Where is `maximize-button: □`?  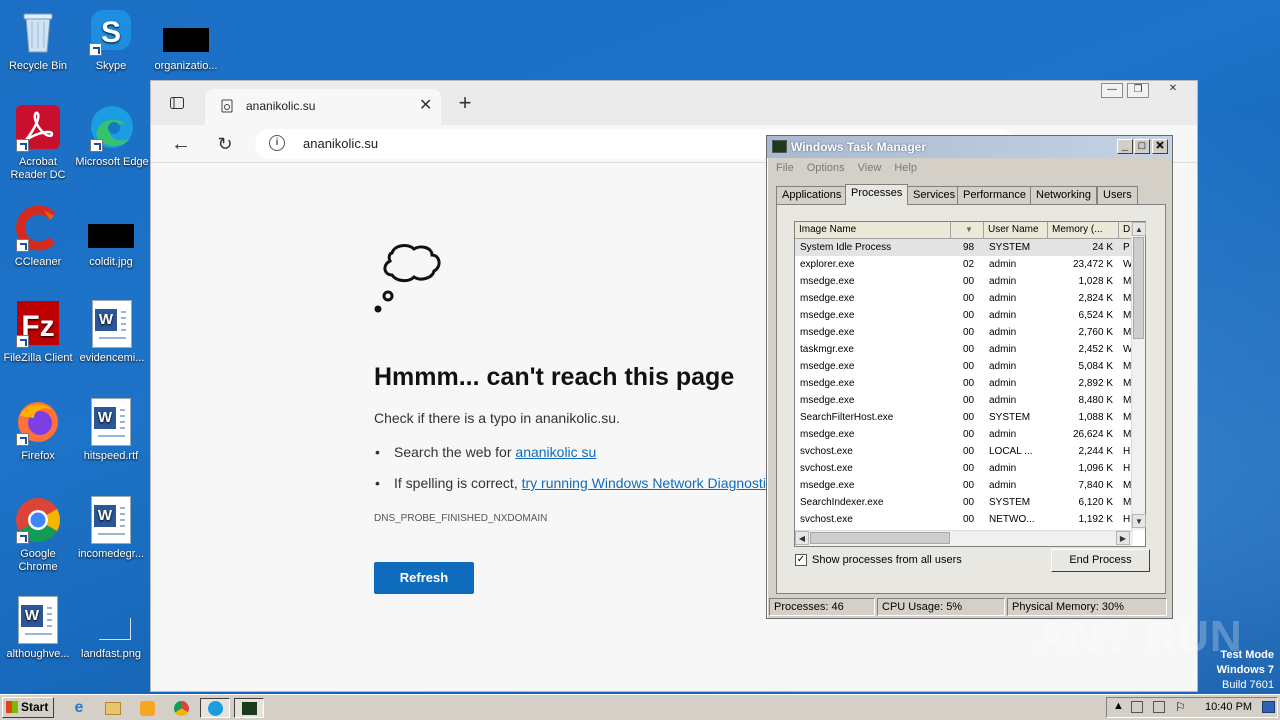 maximize-button: □ is located at coordinates (1142, 146).